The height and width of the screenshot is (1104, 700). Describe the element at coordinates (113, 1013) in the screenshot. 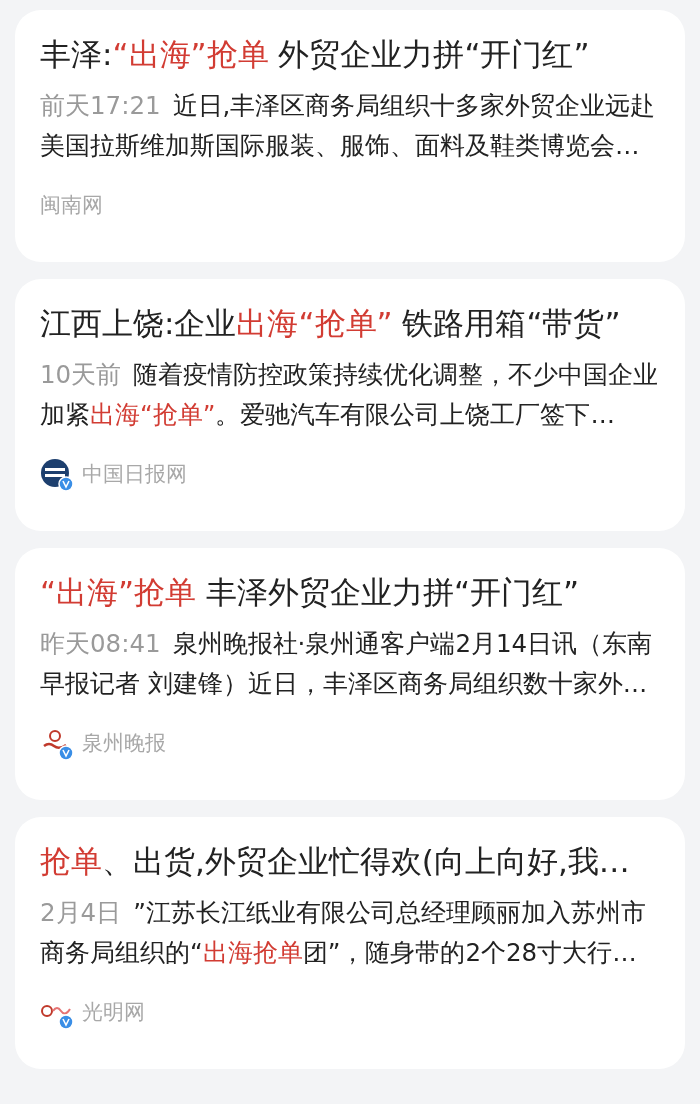

I see `source-name: 光明网` at that location.